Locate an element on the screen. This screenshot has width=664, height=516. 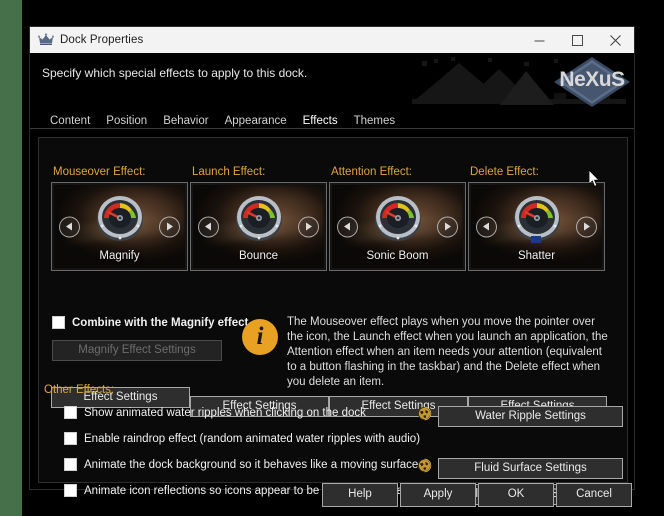
tab-appearance: Appearance is located at coordinates (256, 121).